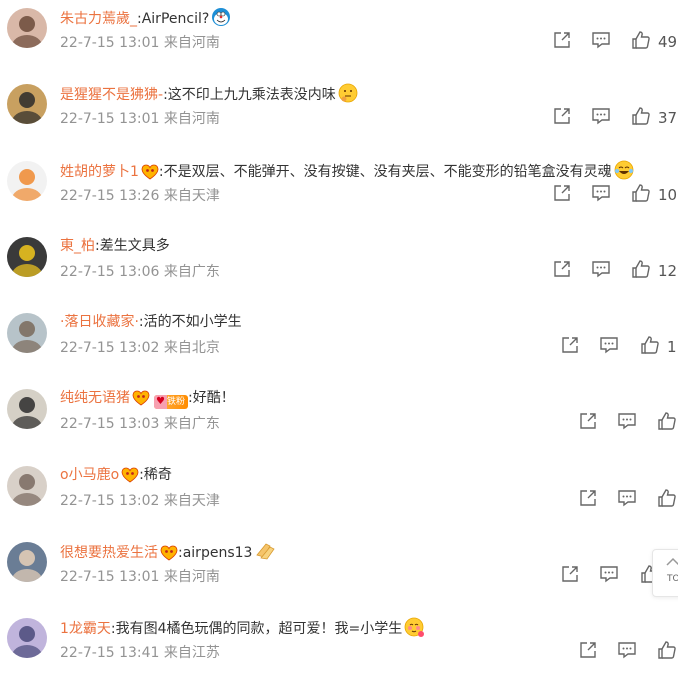 This screenshot has width=678, height=688. I want to click on chevron-up-icon, so click(672, 561).